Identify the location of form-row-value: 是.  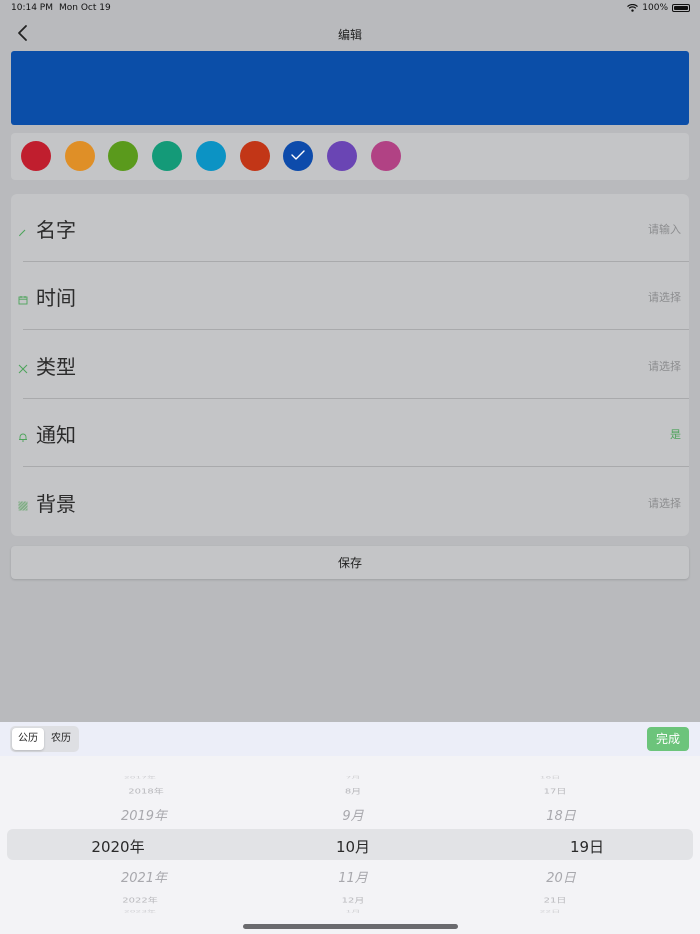
(675, 435).